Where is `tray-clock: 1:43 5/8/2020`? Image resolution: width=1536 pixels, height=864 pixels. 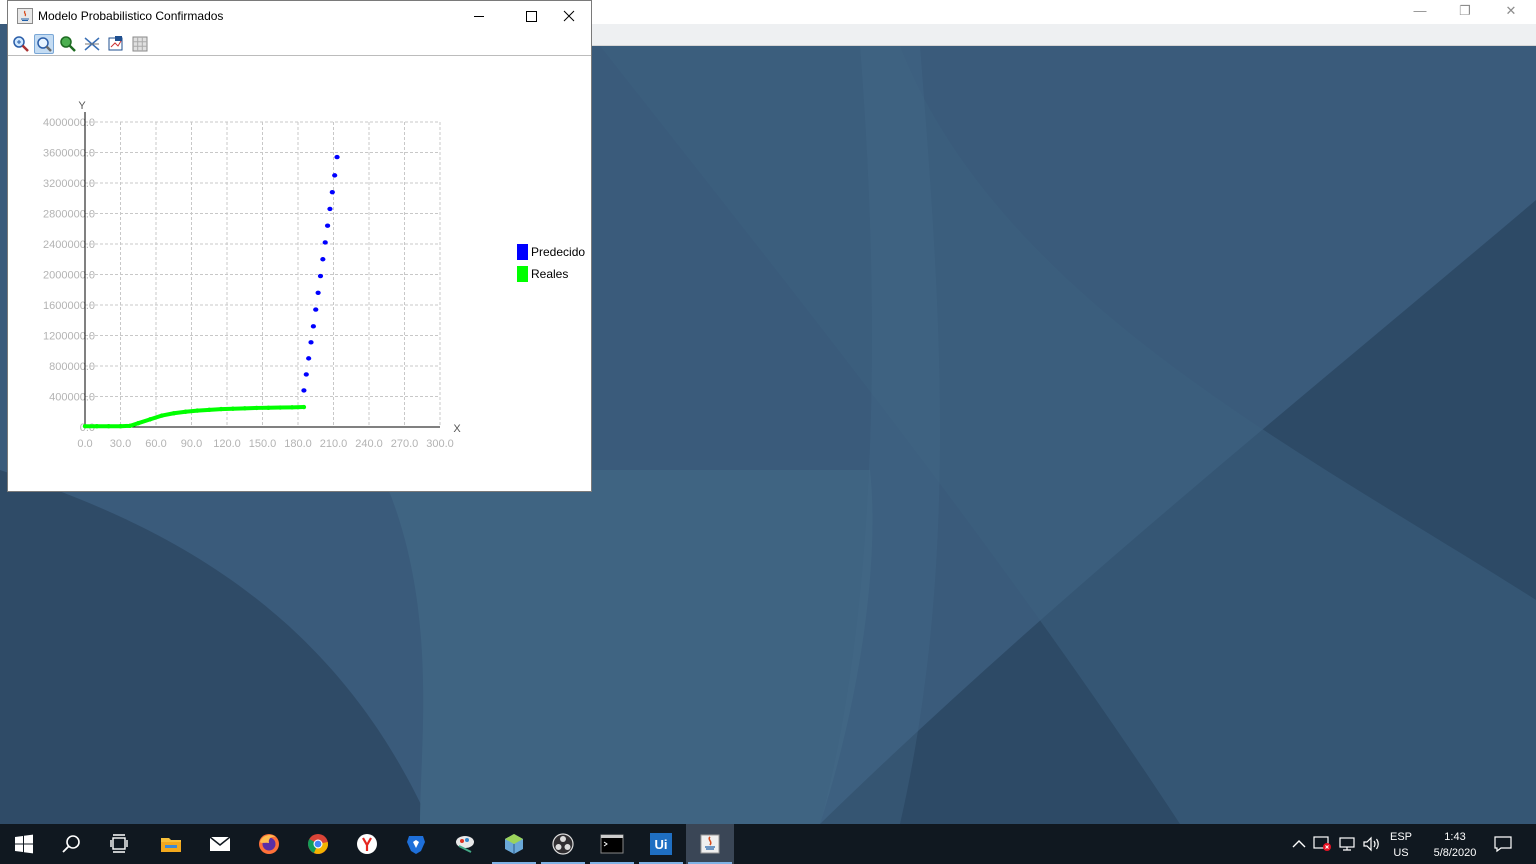 tray-clock: 1:43 5/8/2020 is located at coordinates (1455, 845).